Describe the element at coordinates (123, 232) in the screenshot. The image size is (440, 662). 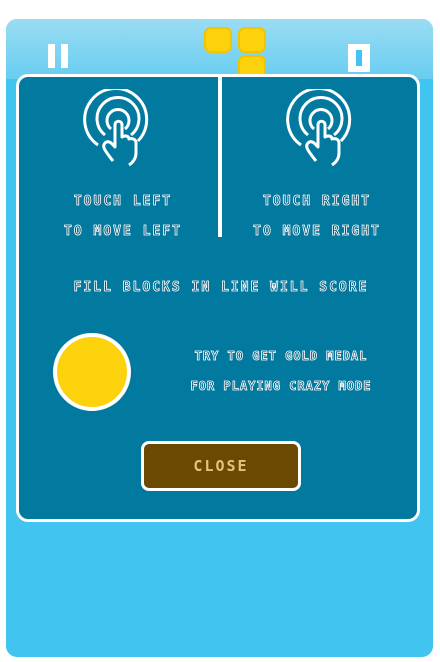
I see `left-instruction-line2: to move left` at that location.